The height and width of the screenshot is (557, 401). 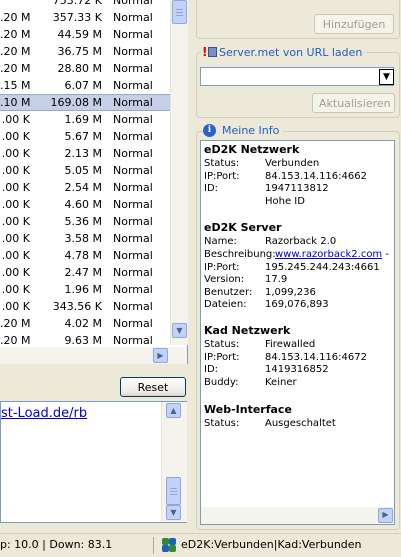 I want to click on server-row: .20 M 44.59 M Normal, so click(x=85, y=34).